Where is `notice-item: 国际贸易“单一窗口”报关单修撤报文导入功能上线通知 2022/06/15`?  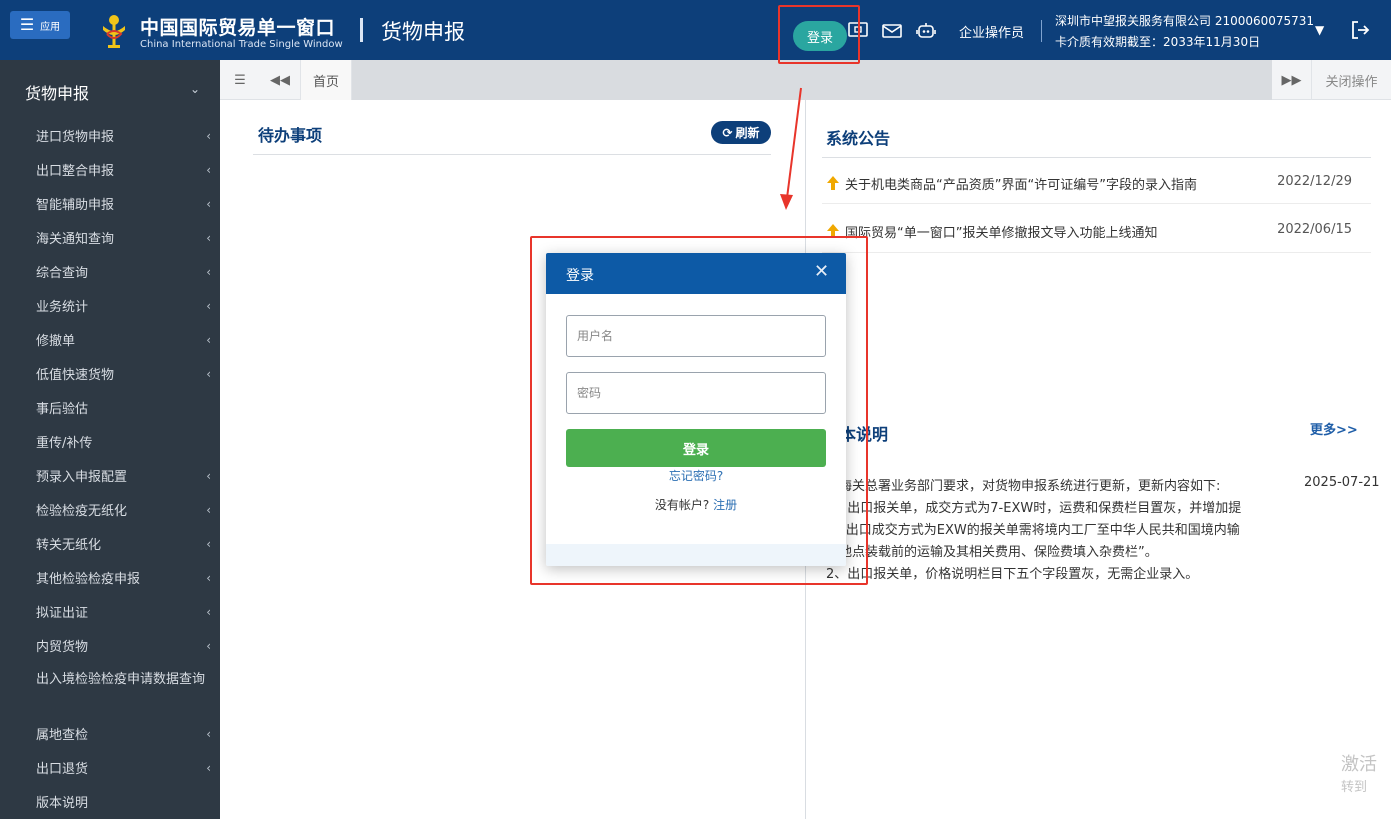 notice-item: 国际贸易“单一窗口”报关单修撤报文导入功能上线通知 2022/06/15 is located at coordinates (1089, 231).